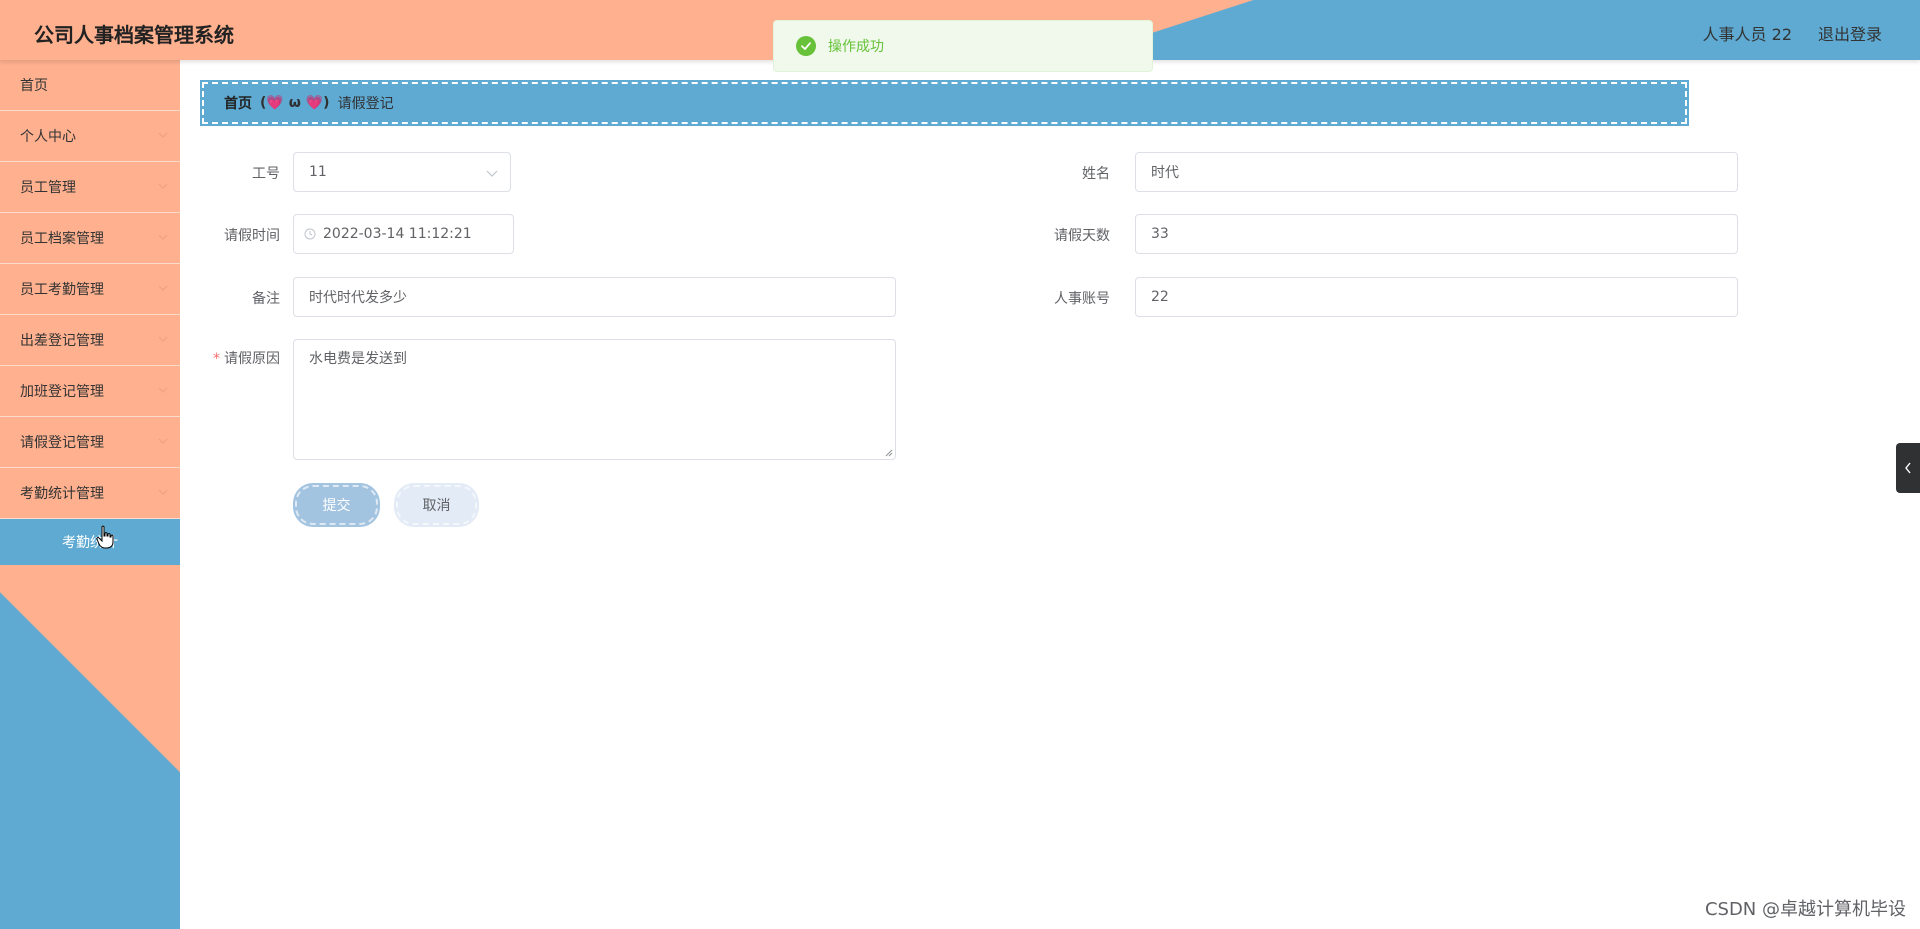 This screenshot has width=1920, height=929. What do you see at coordinates (310, 234) in the screenshot?
I see `clock-icon` at bounding box center [310, 234].